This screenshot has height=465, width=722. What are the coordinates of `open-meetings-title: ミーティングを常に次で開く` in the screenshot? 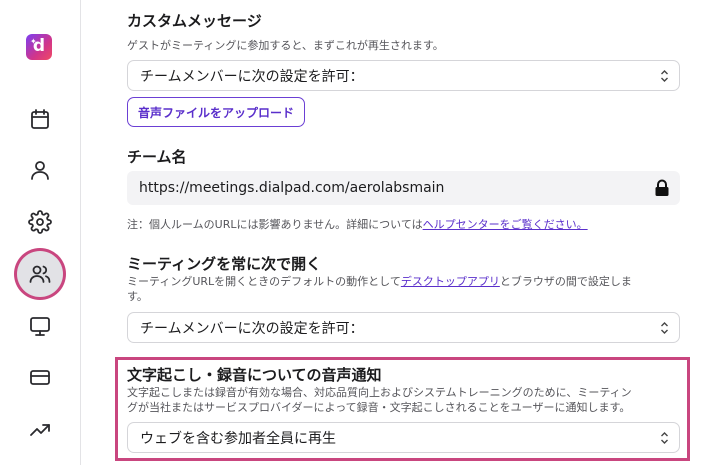 It's located at (224, 264).